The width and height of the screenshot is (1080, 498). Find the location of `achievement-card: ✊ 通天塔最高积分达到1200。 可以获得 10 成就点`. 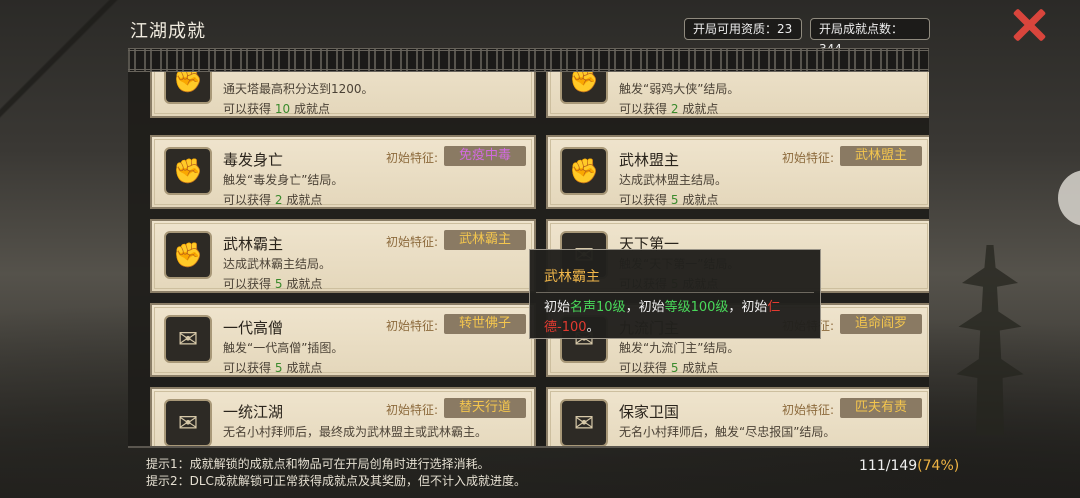

achievement-card: ✊ 通天塔最高积分达到1200。 可以获得 10 成就点 is located at coordinates (343, 95).